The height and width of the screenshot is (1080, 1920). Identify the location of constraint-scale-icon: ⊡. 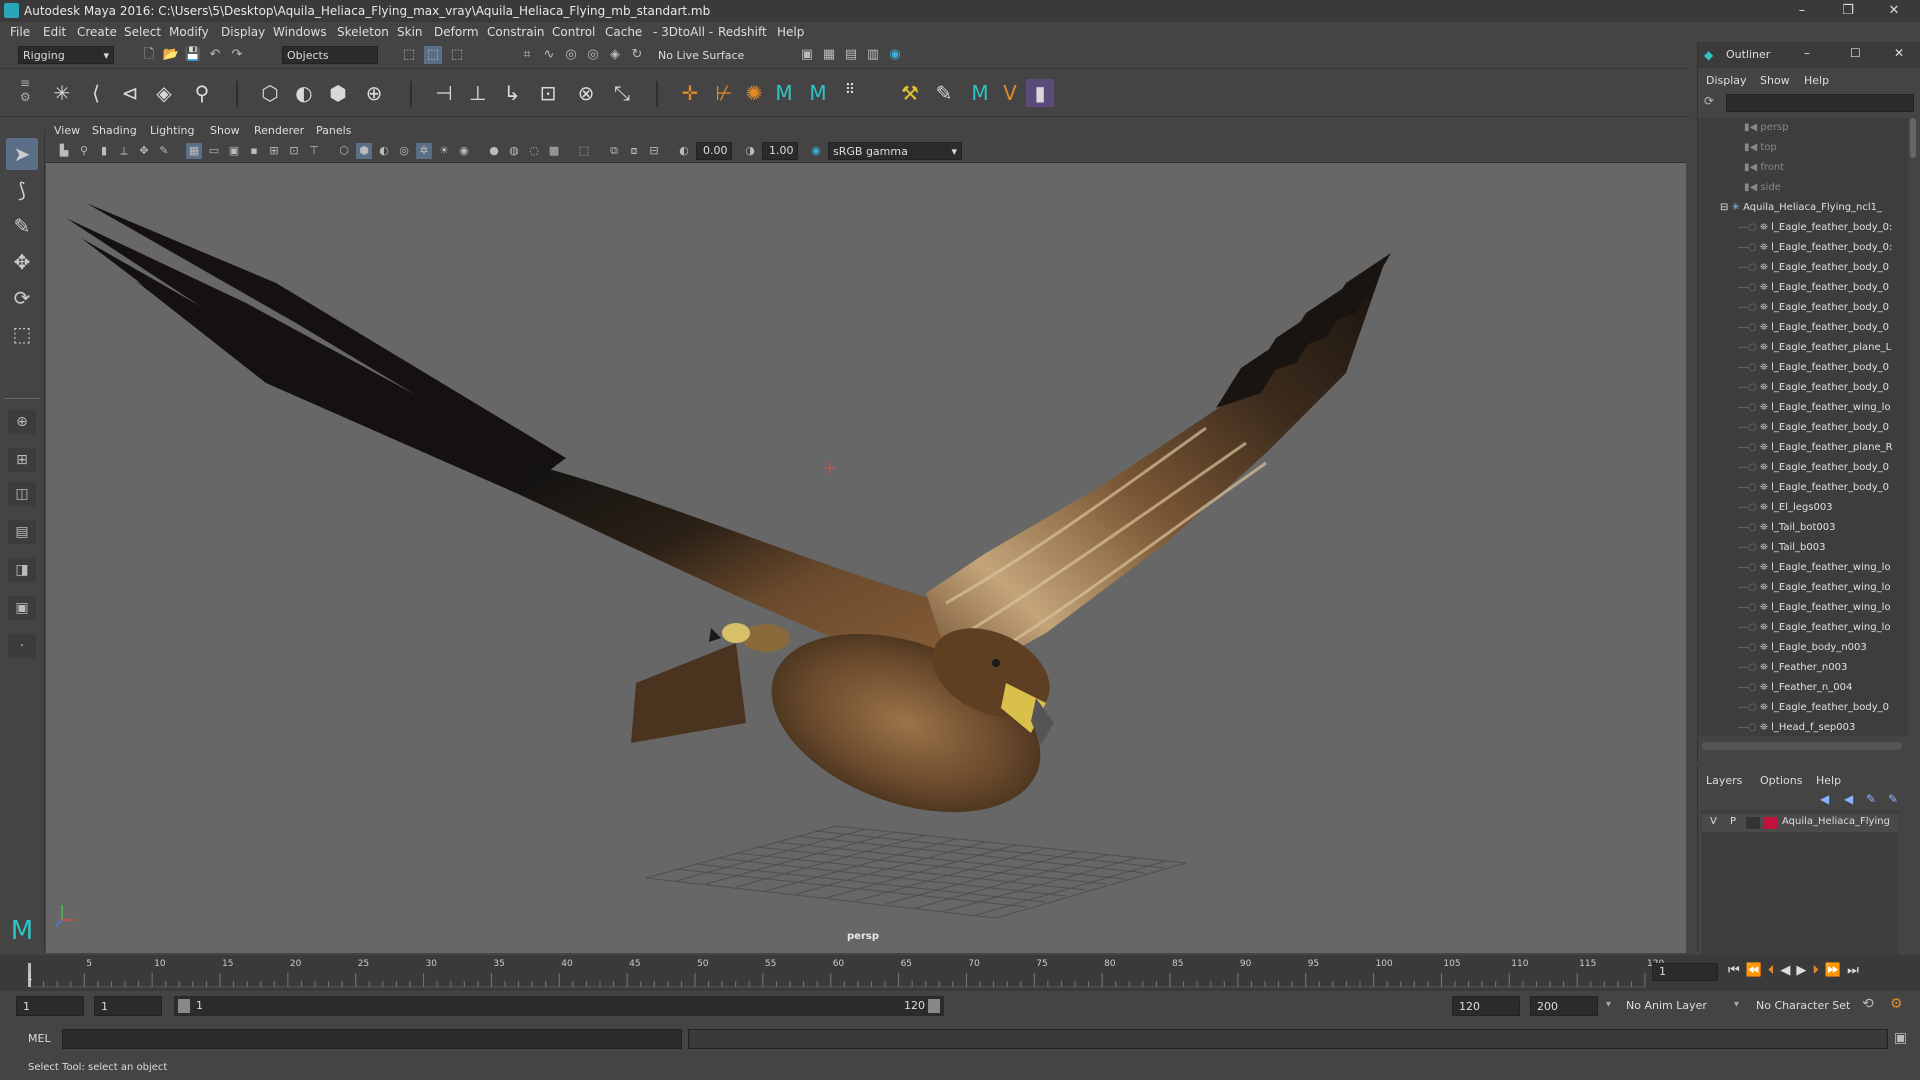
(548, 93).